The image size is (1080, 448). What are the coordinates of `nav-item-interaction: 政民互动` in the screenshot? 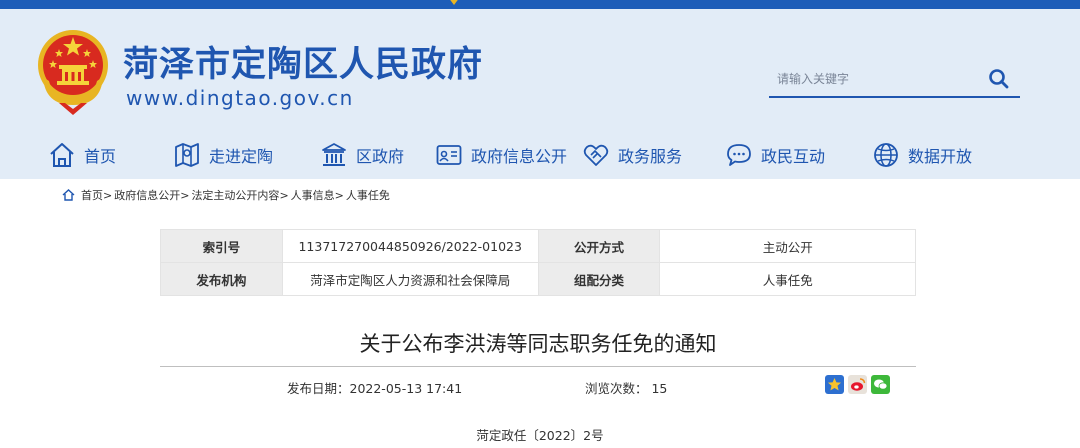 It's located at (775, 155).